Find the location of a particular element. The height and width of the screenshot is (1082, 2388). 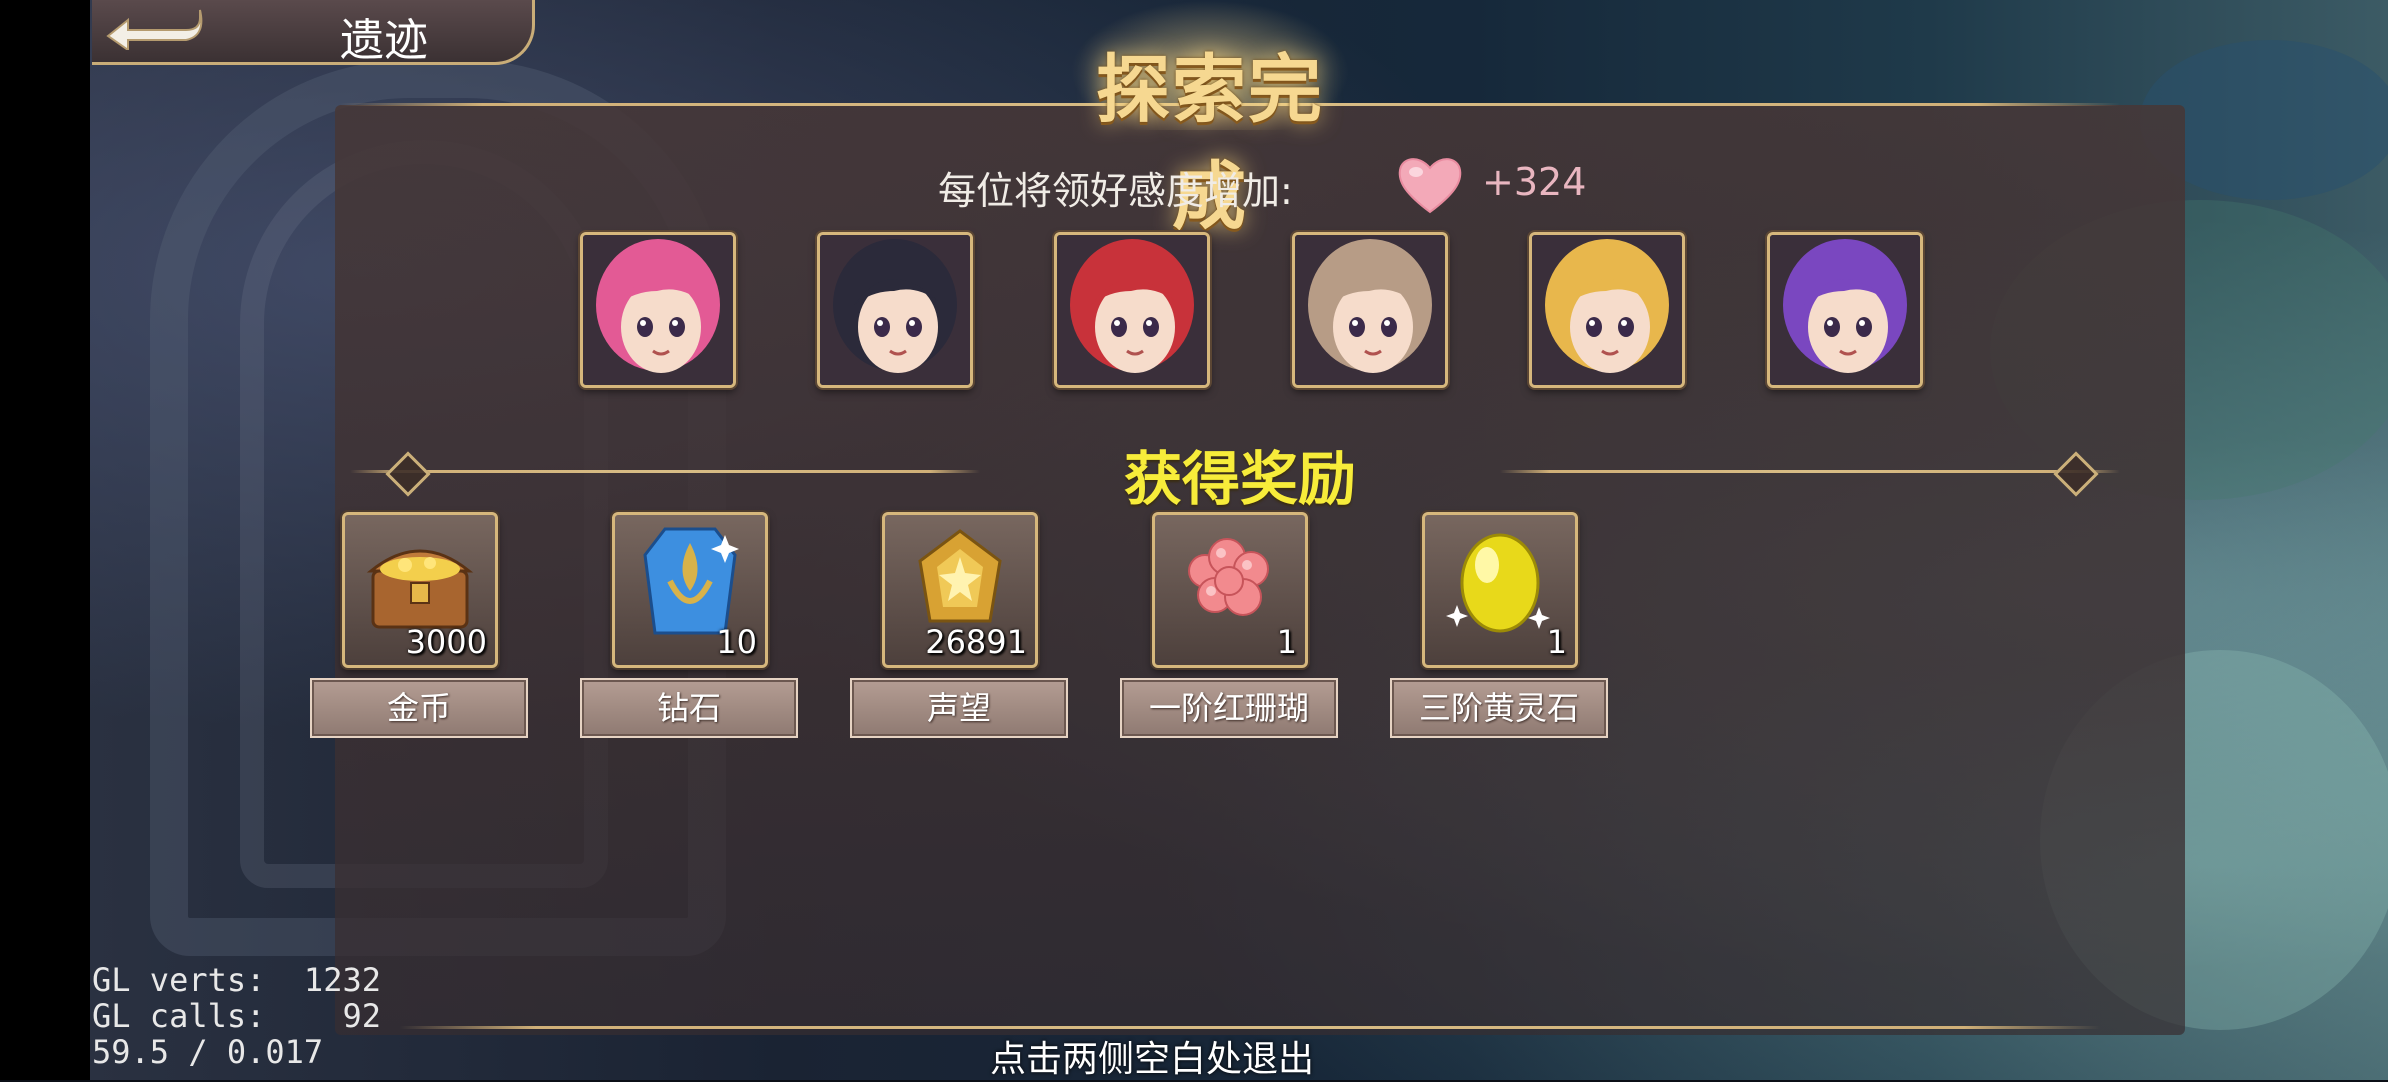

general-portrait-brown-hair-mask is located at coordinates (1370, 310).